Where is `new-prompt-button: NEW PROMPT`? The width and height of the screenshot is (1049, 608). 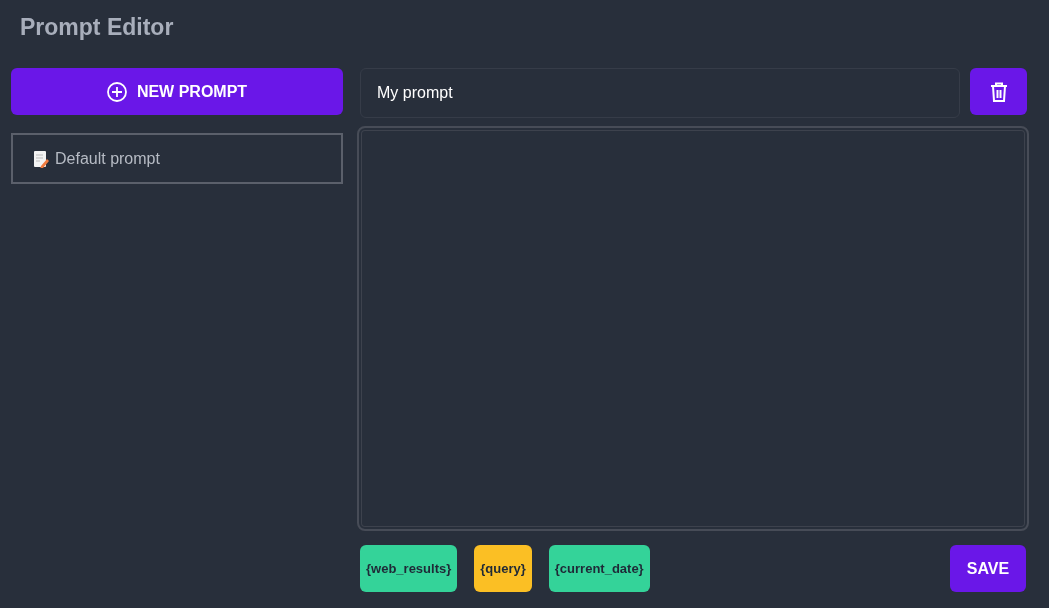
new-prompt-button: NEW PROMPT is located at coordinates (177, 91).